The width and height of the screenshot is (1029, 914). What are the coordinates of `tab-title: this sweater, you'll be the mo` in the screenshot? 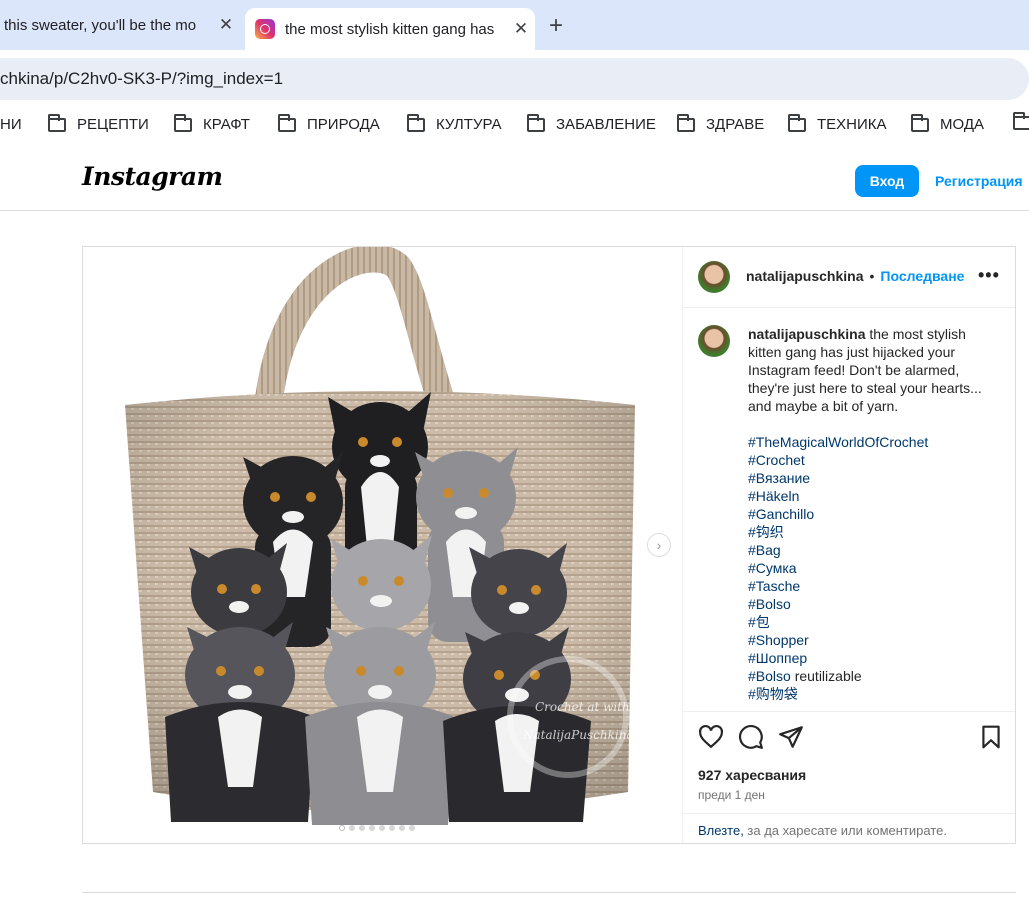 It's located at (100, 25).